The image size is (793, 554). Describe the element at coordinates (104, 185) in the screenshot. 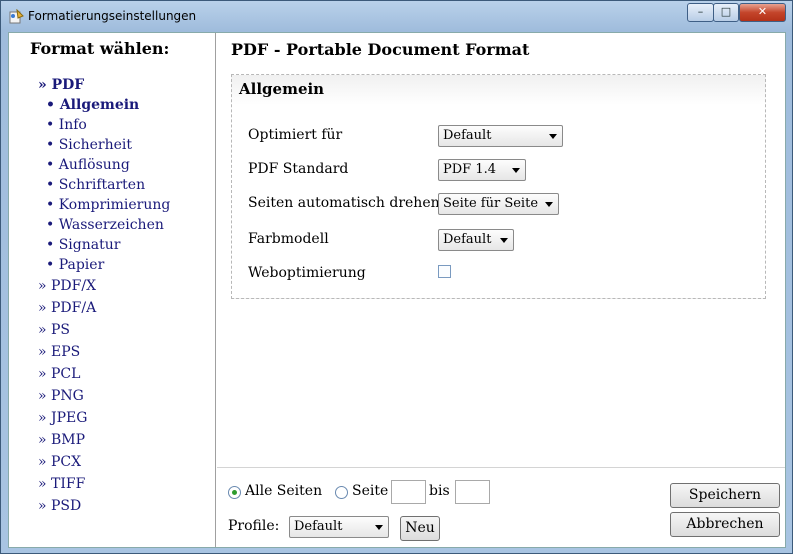

I see `nav-pdf-schriftarten: • Schriftarten` at that location.